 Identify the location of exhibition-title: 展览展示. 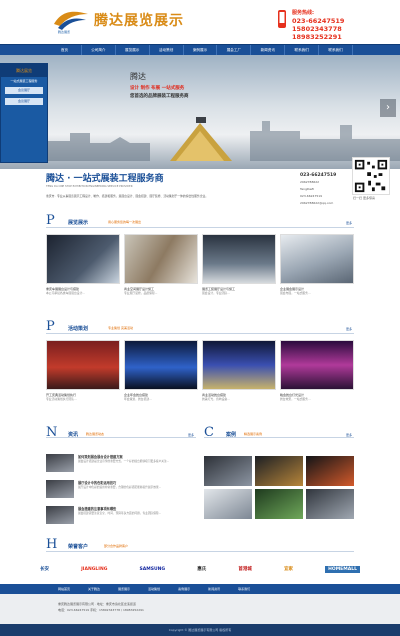
(78, 223).